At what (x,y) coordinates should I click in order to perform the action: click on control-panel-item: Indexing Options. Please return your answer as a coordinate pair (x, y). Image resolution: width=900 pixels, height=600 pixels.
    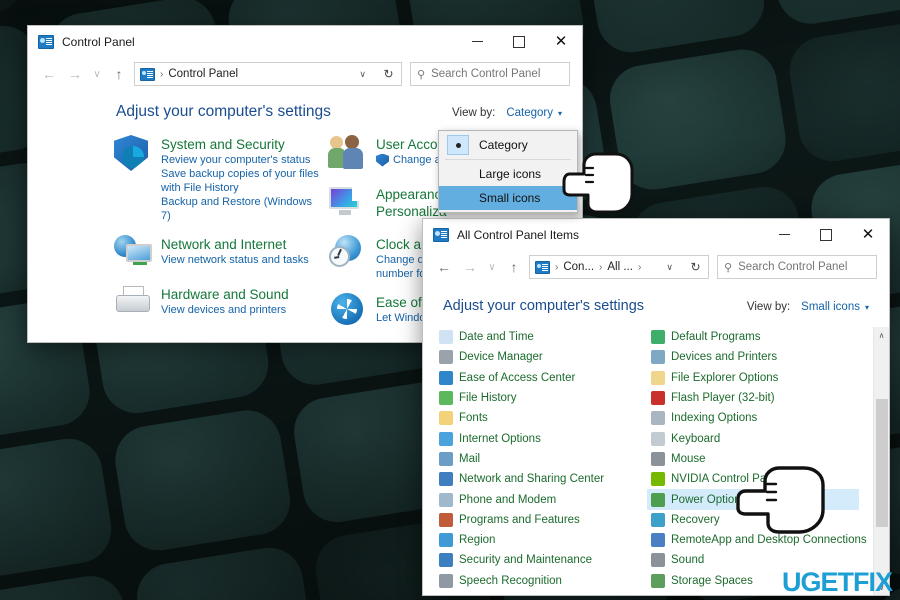
    Looking at the image, I should click on (753, 418).